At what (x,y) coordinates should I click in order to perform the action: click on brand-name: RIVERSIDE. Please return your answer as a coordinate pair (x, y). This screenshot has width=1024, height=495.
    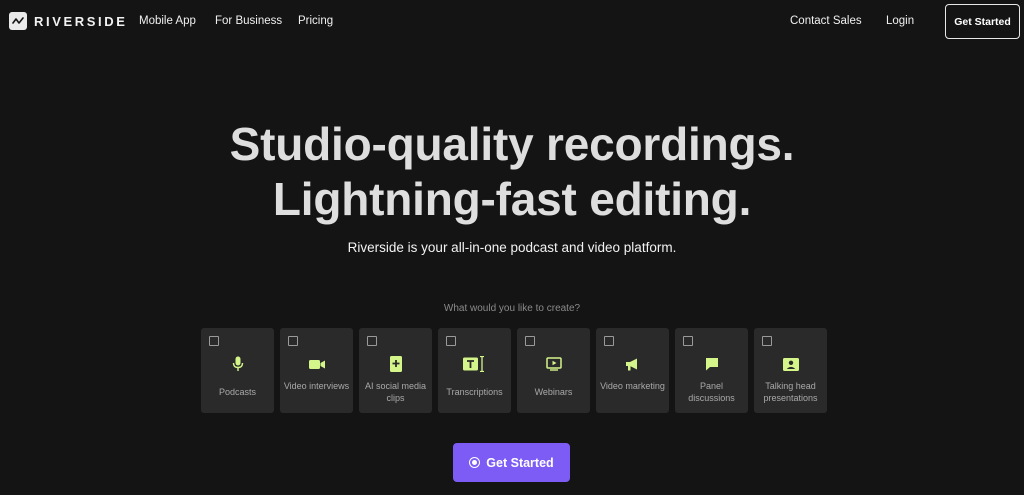
    Looking at the image, I should click on (81, 21).